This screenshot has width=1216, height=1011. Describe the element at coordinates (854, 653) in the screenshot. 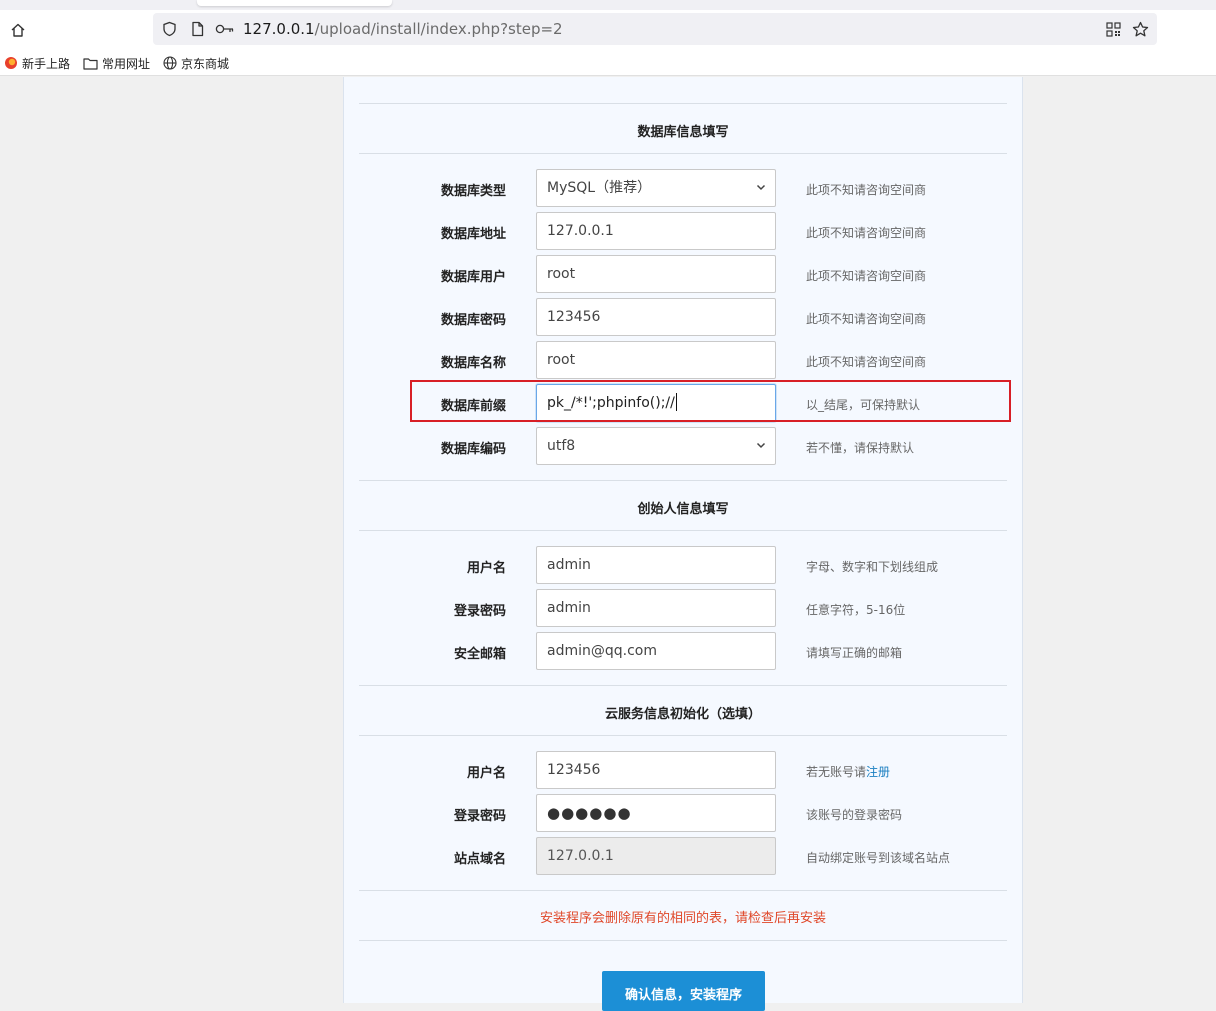

I see `field-hint: 请填写正确的邮箱` at that location.